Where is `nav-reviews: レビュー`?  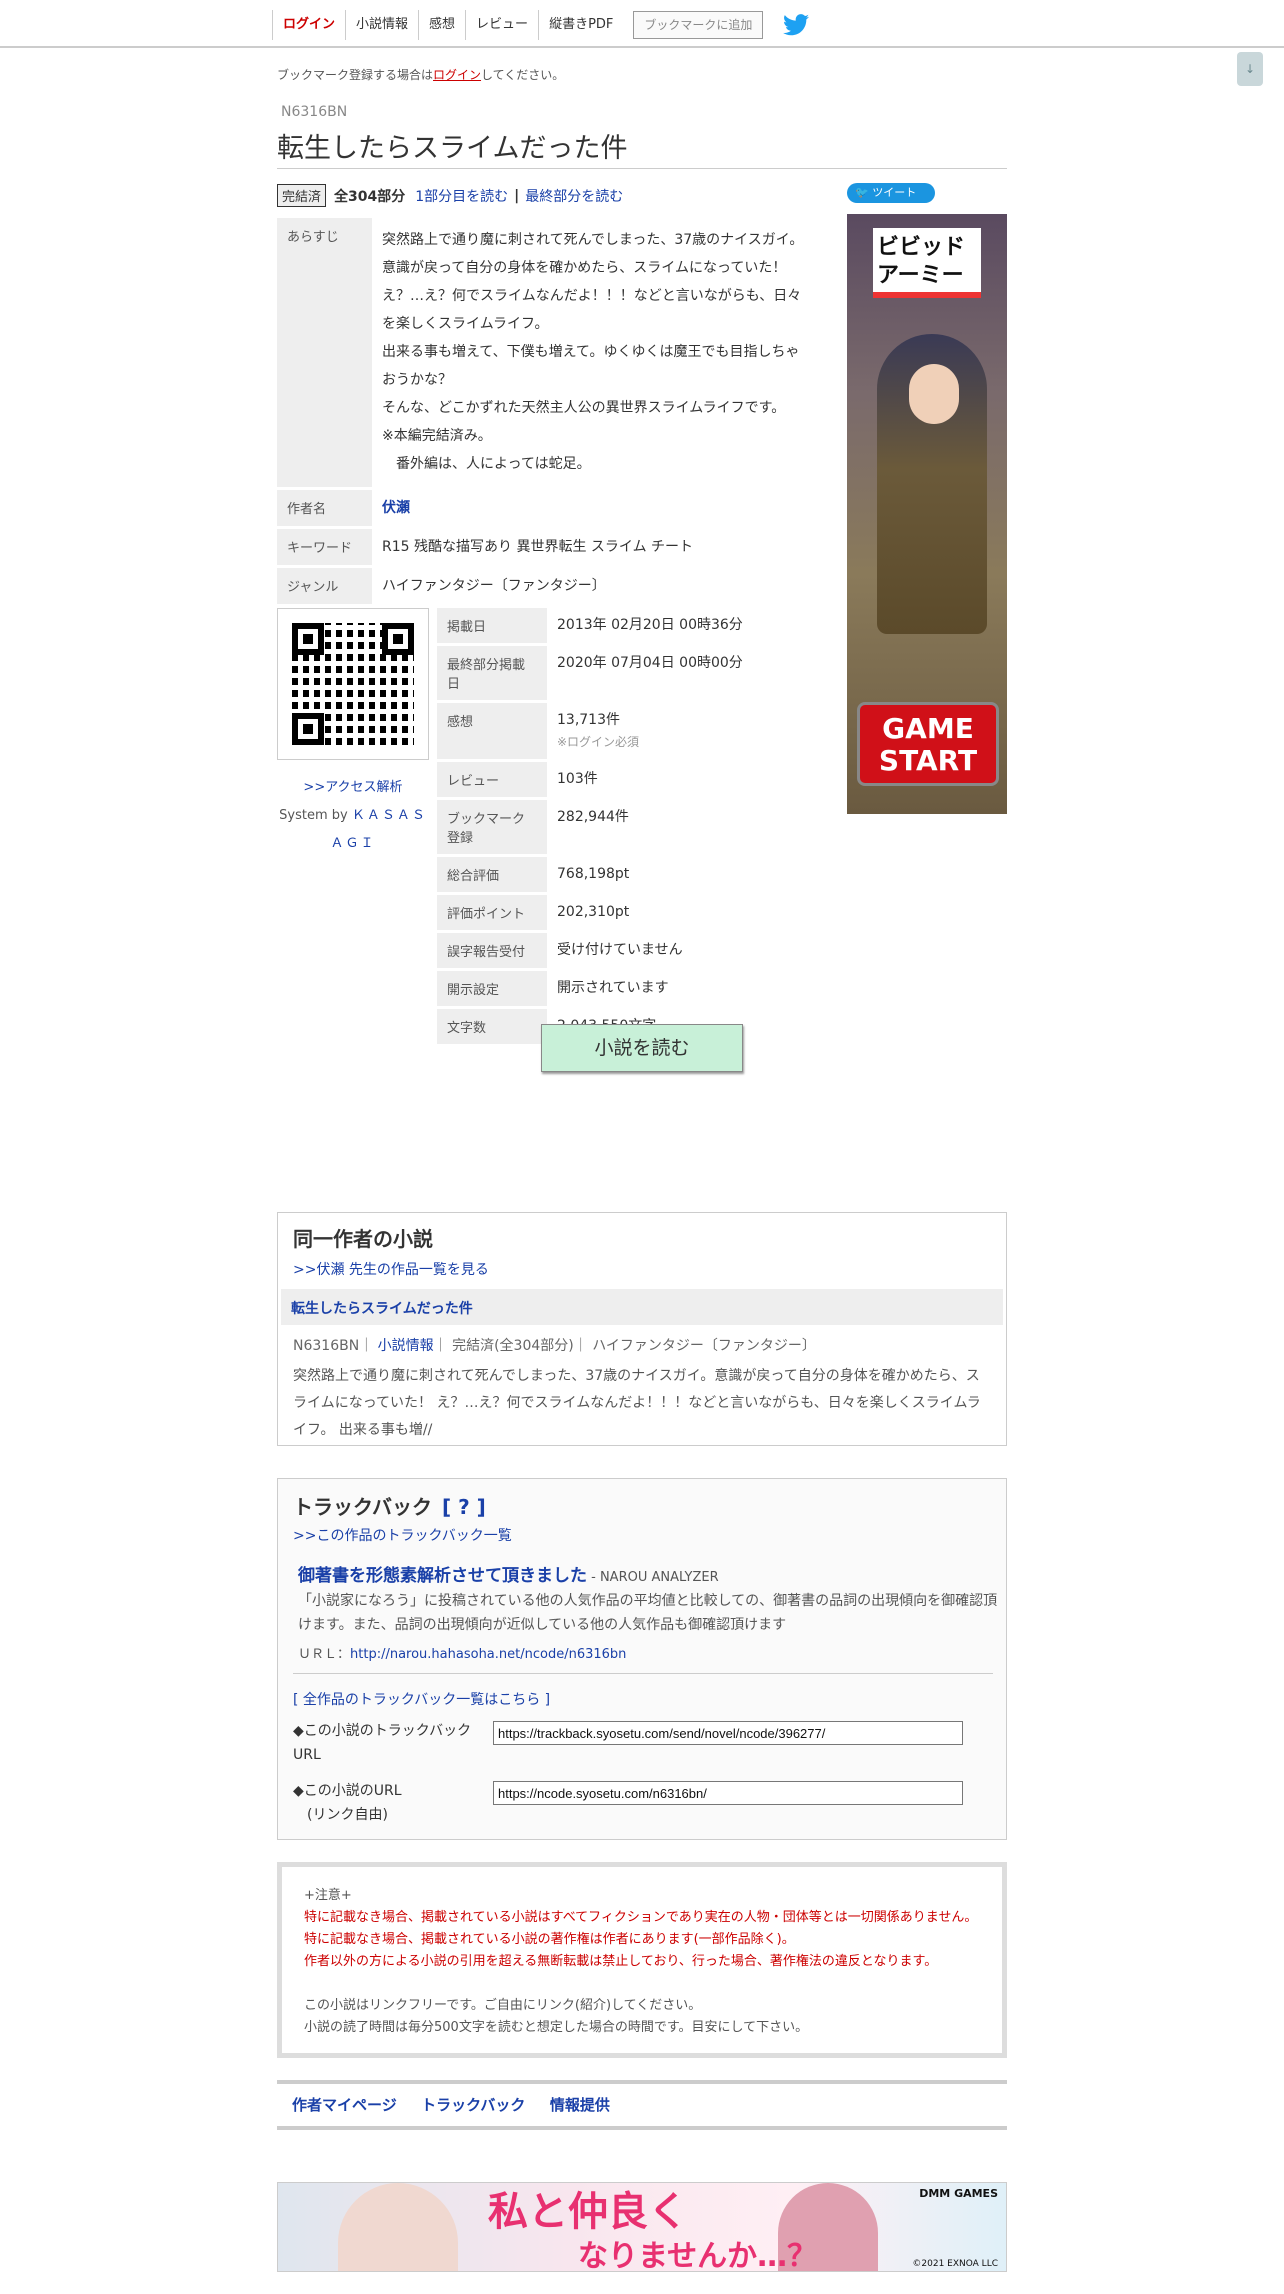 nav-reviews: レビュー is located at coordinates (501, 25).